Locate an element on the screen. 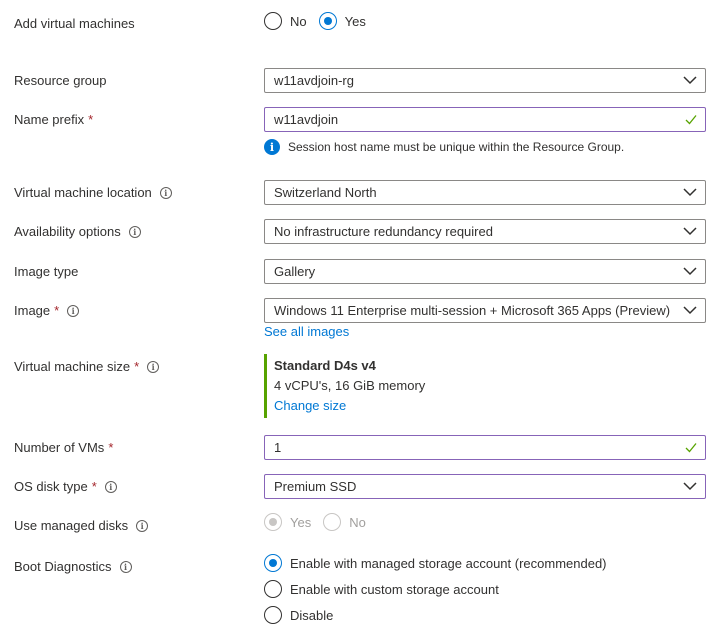  name-prefix-label: Name prefix * is located at coordinates (54, 119).